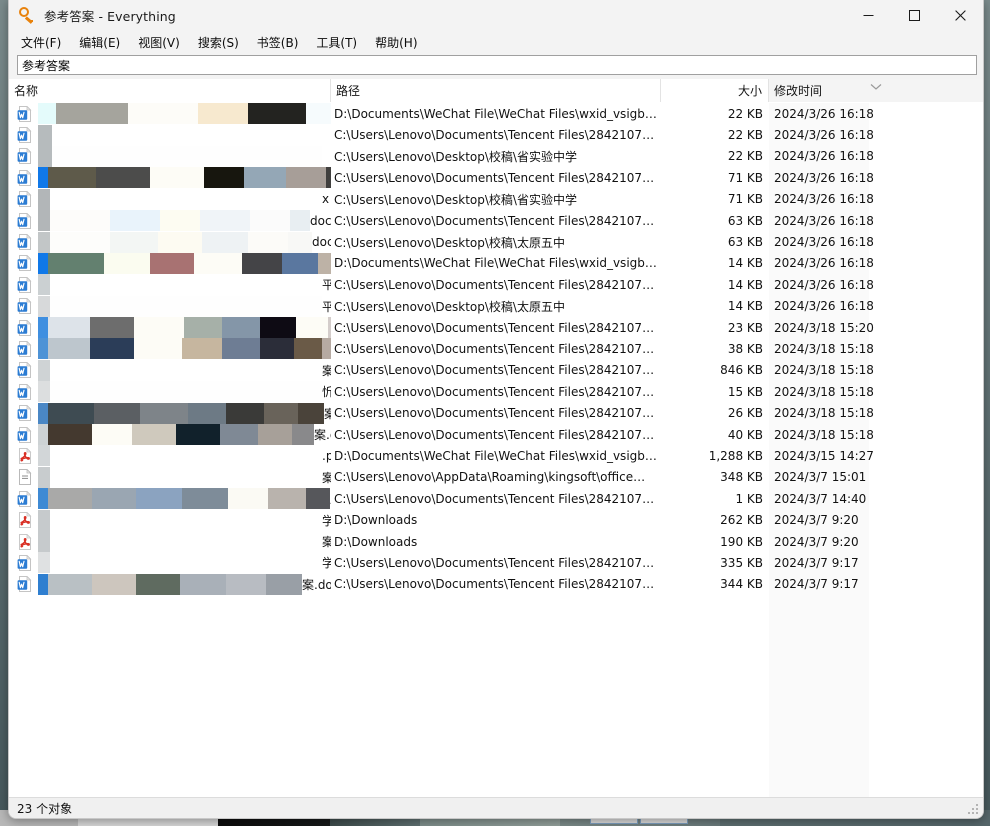 The height and width of the screenshot is (826, 990). I want to click on cell-size: 14 KB, so click(745, 284).